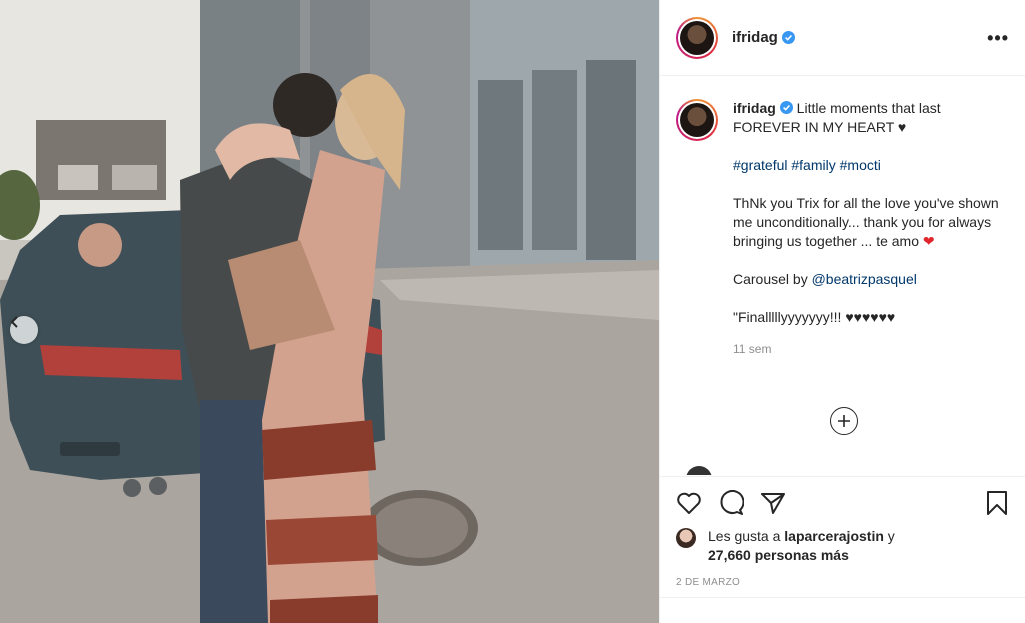 Image resolution: width=1025 pixels, height=623 pixels. What do you see at coordinates (746, 536) in the screenshot?
I see `likes-prefix: Les gusta a` at bounding box center [746, 536].